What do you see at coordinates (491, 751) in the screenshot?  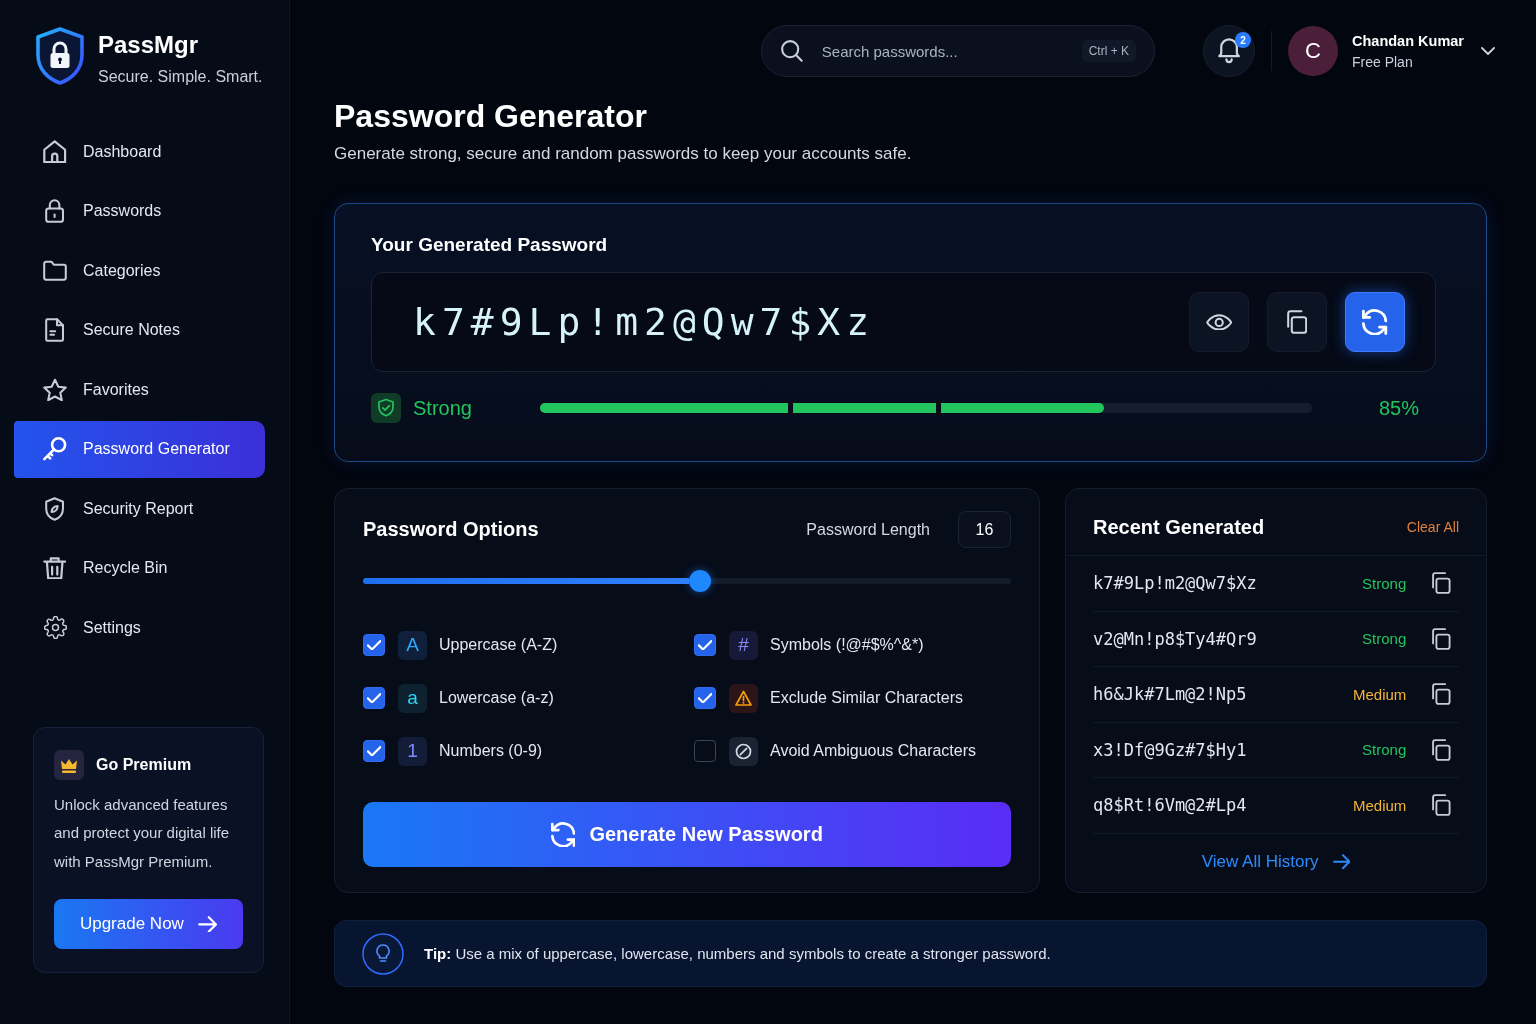 I see `option-label: Numbers (0-9)` at bounding box center [491, 751].